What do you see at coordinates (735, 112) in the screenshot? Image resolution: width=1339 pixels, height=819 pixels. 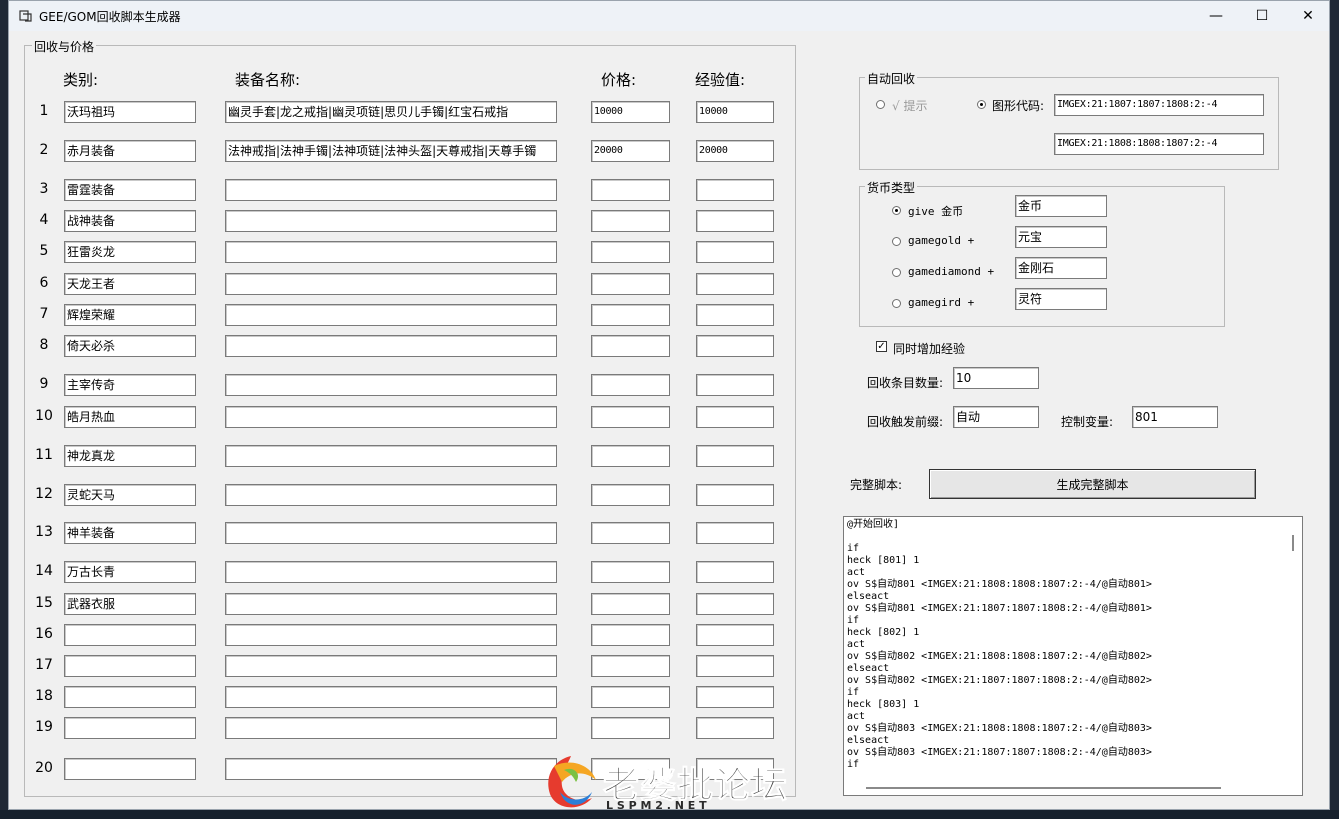 I see `exp-input: 10000` at bounding box center [735, 112].